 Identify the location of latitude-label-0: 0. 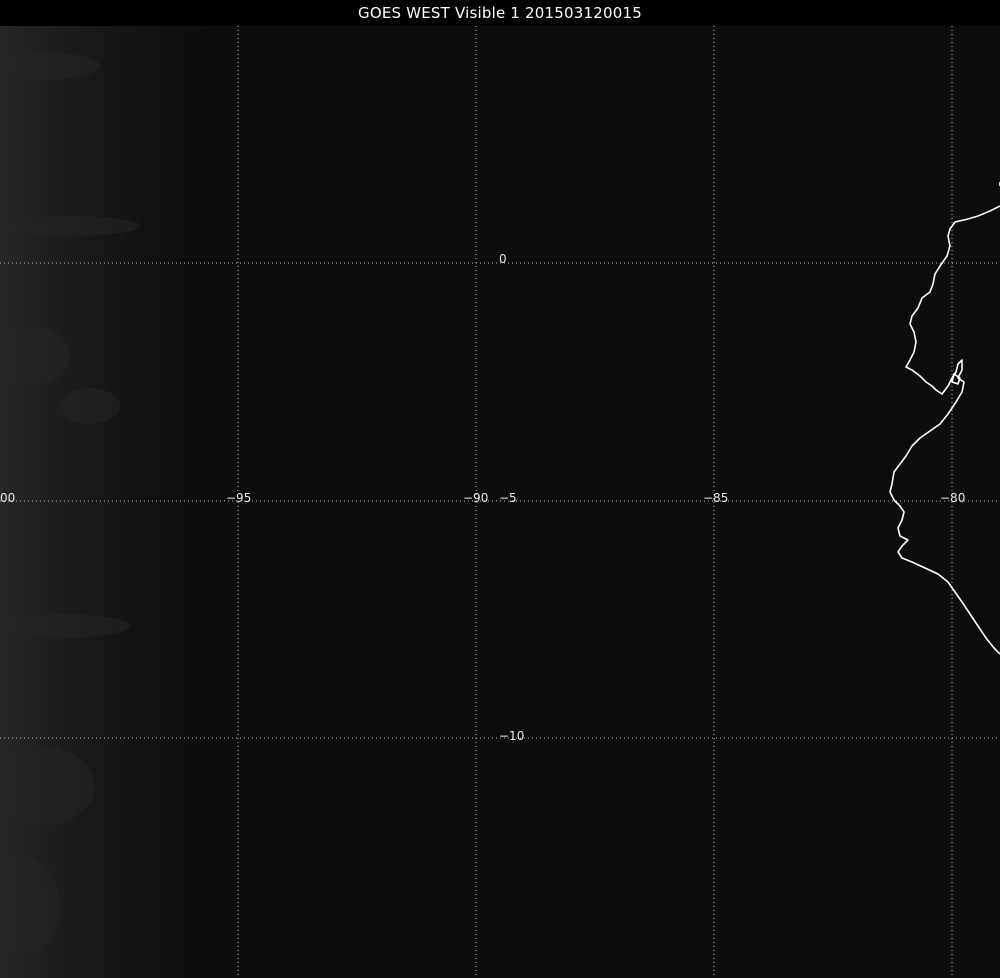
(503, 259).